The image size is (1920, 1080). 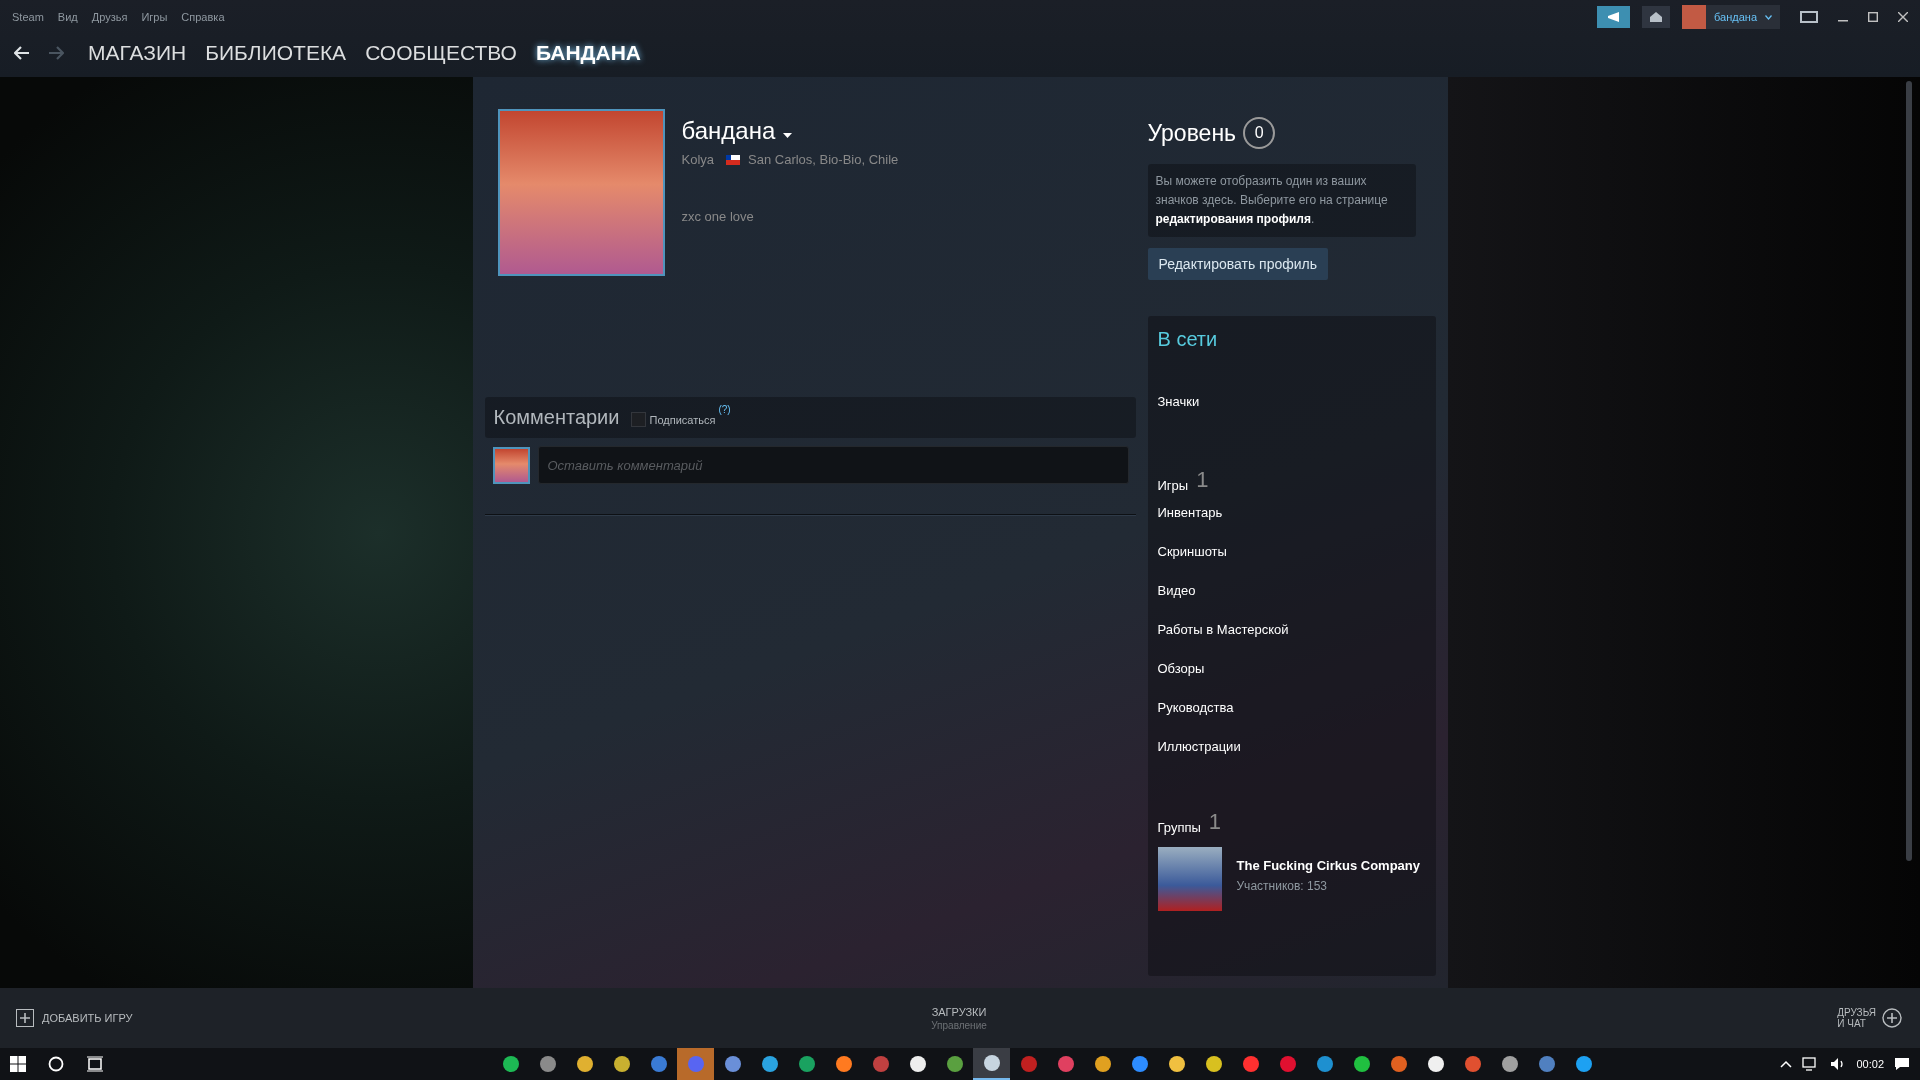 I want to click on subscribe-label: Подписаться, so click(x=682, y=419).